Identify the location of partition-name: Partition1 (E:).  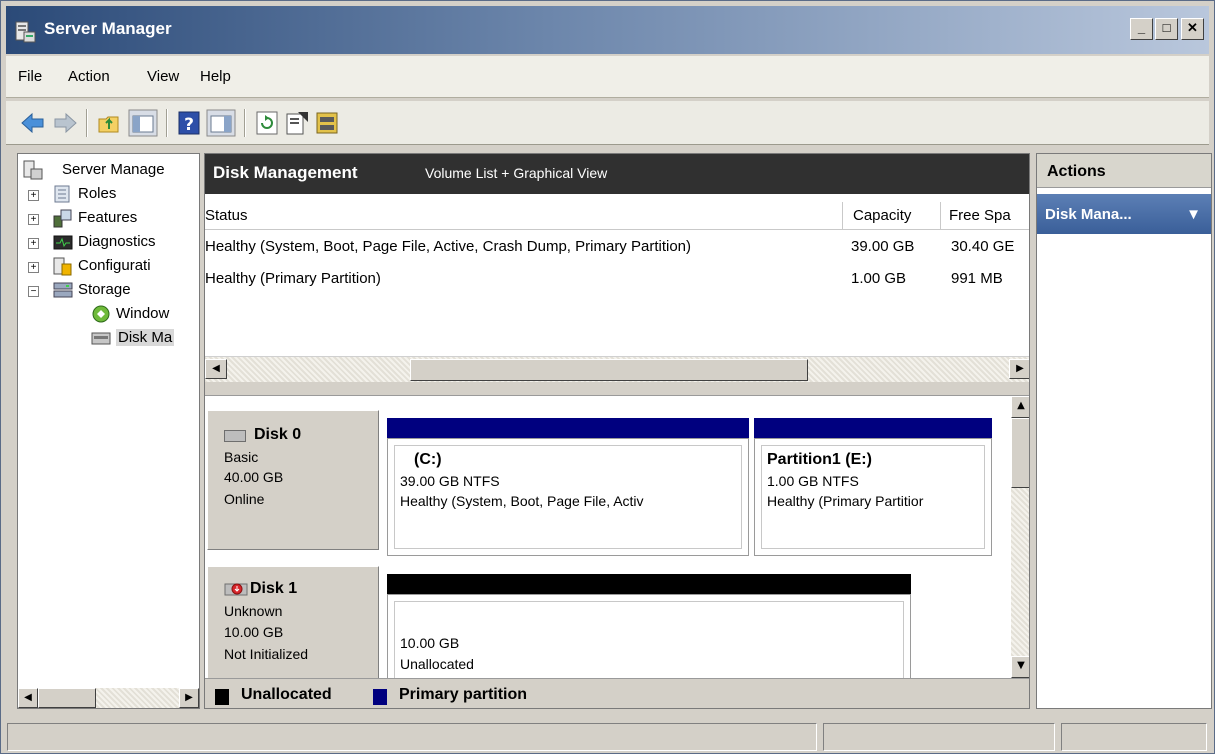
(819, 459).